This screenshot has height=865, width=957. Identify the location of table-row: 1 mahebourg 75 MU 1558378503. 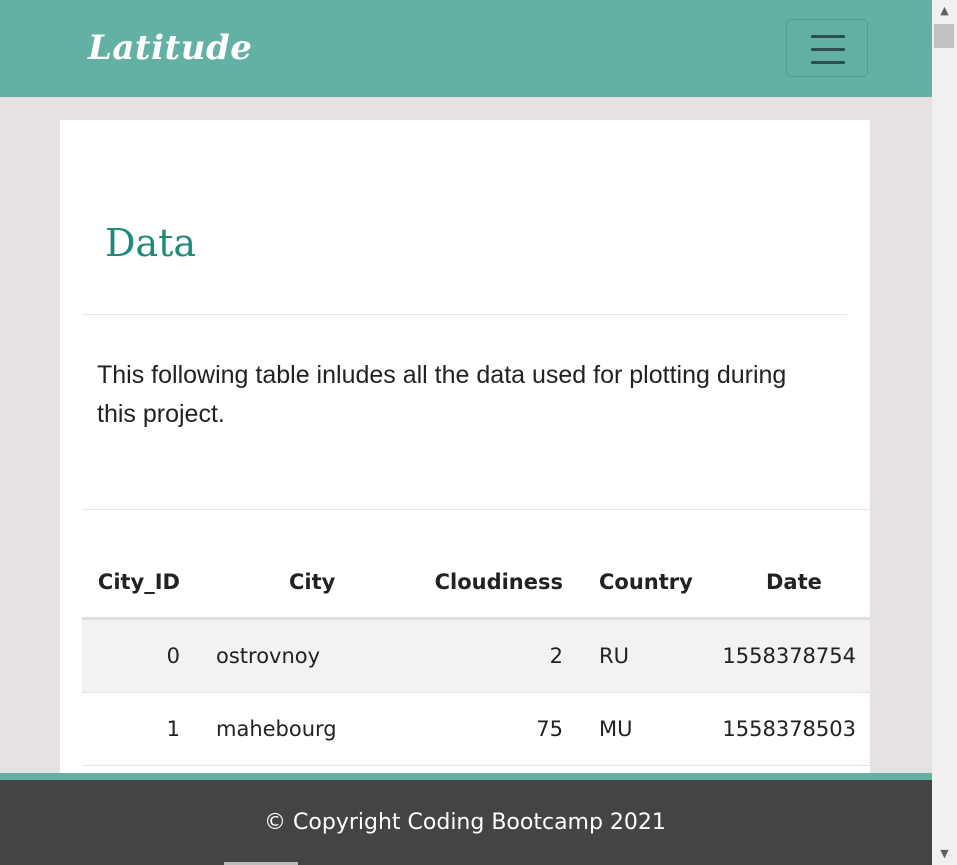
(476, 729).